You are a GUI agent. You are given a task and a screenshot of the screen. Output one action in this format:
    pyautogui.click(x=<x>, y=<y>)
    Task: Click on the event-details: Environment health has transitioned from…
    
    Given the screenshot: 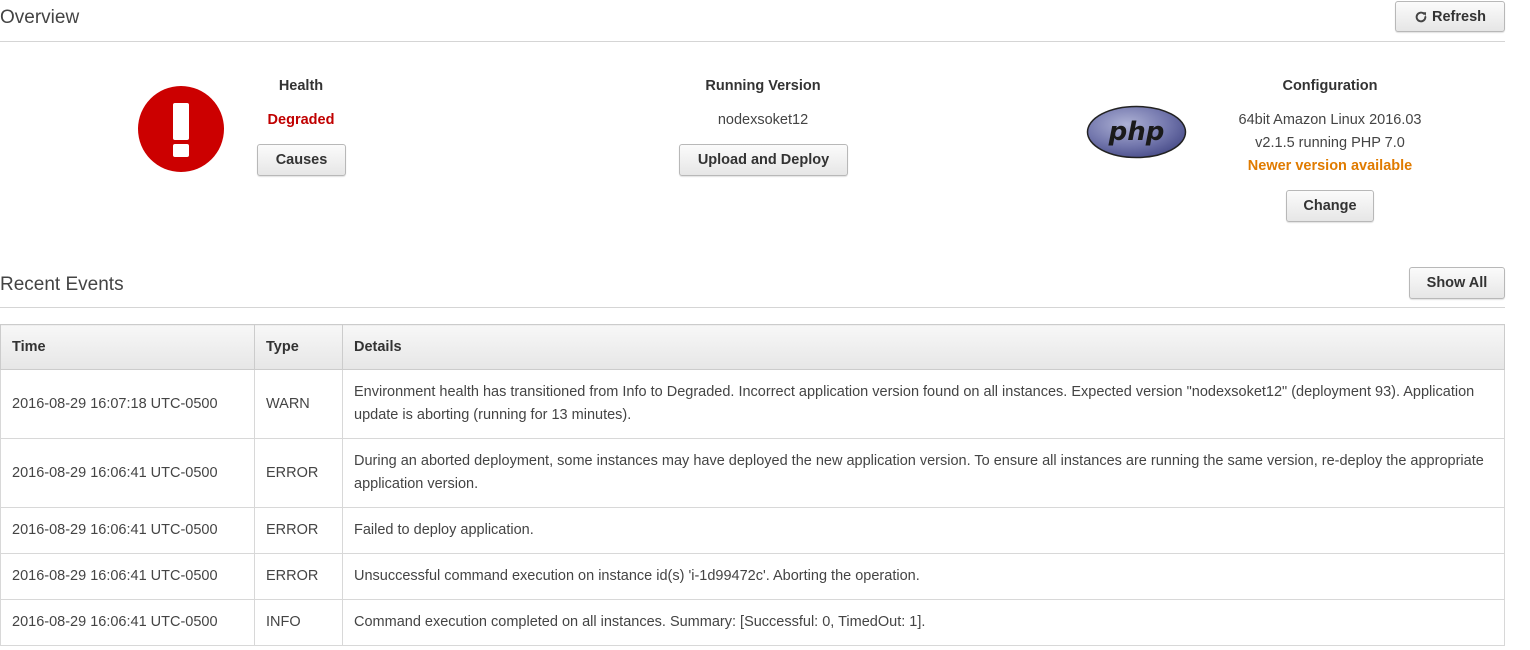 What is the action you would take?
    pyautogui.click(x=923, y=404)
    